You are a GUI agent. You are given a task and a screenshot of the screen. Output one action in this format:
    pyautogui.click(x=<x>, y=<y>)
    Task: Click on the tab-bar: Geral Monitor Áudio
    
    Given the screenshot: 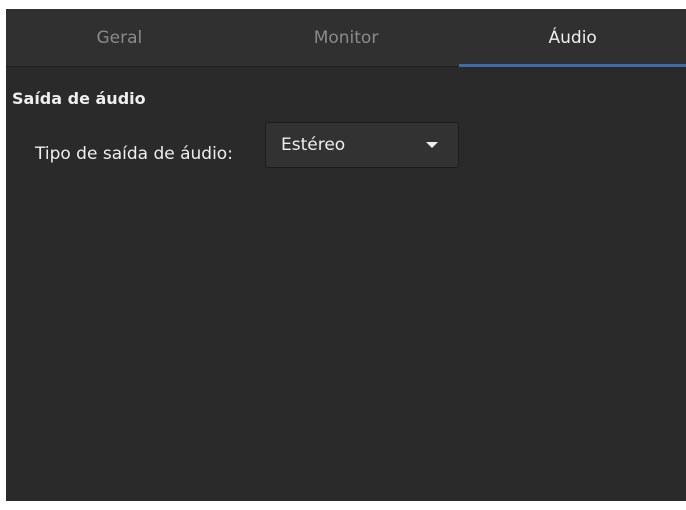 What is the action you would take?
    pyautogui.click(x=346, y=38)
    